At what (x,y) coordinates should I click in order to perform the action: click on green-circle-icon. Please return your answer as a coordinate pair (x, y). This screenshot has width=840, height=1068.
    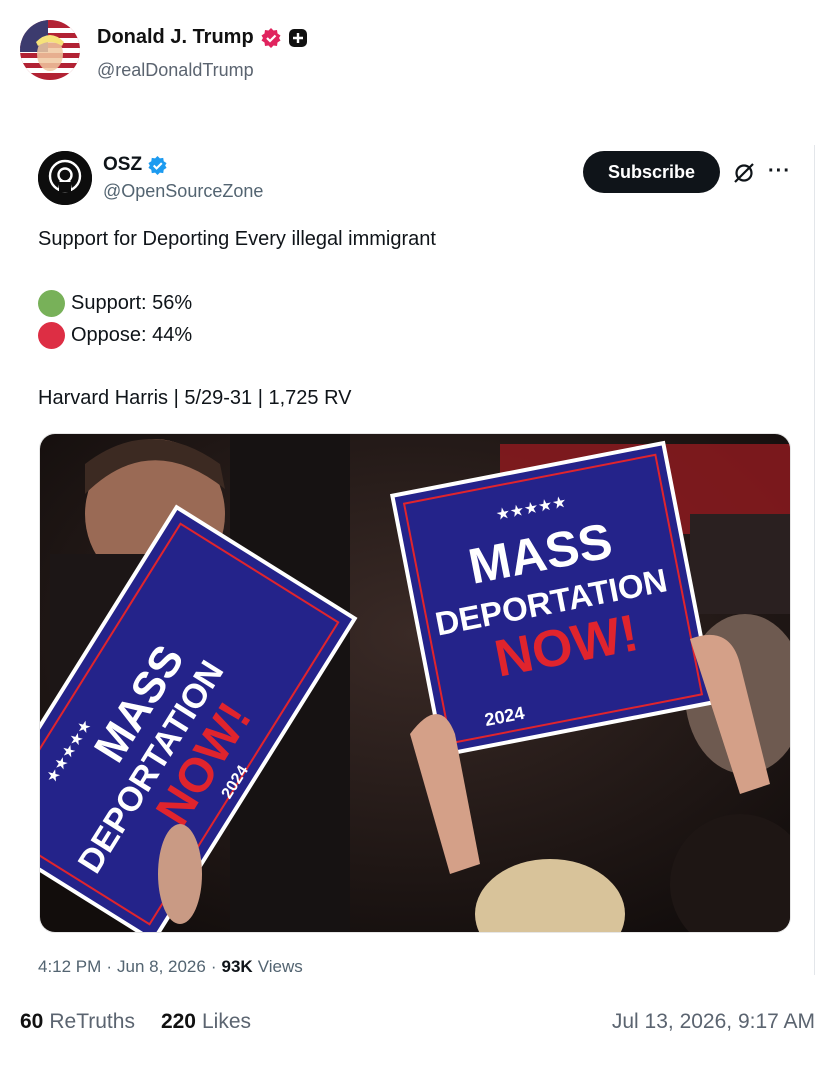
    Looking at the image, I should click on (51, 303).